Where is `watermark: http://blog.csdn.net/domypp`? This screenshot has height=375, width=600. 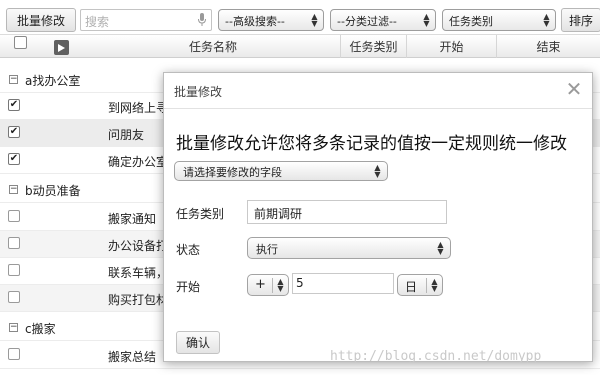
watermark: http://blog.csdn.net/domypp is located at coordinates (436, 356).